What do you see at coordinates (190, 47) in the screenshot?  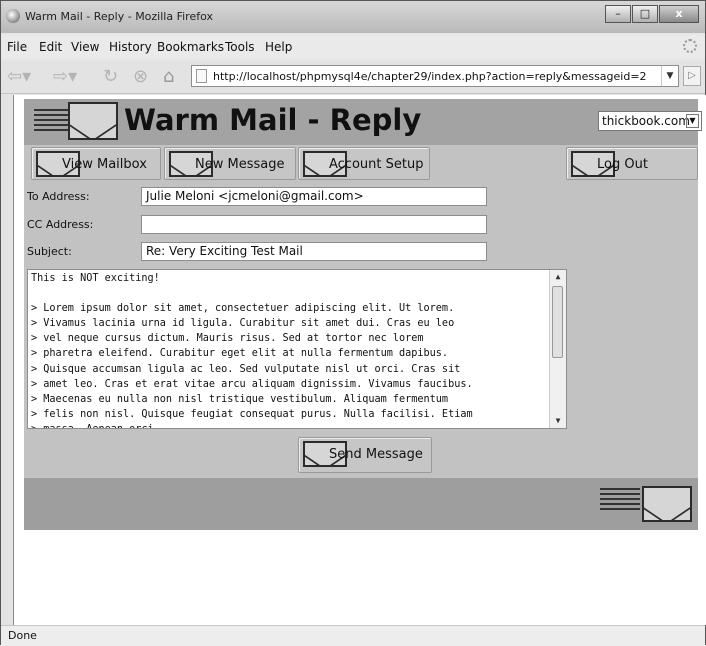 I see `menu-bookmarks: Bookmarks` at bounding box center [190, 47].